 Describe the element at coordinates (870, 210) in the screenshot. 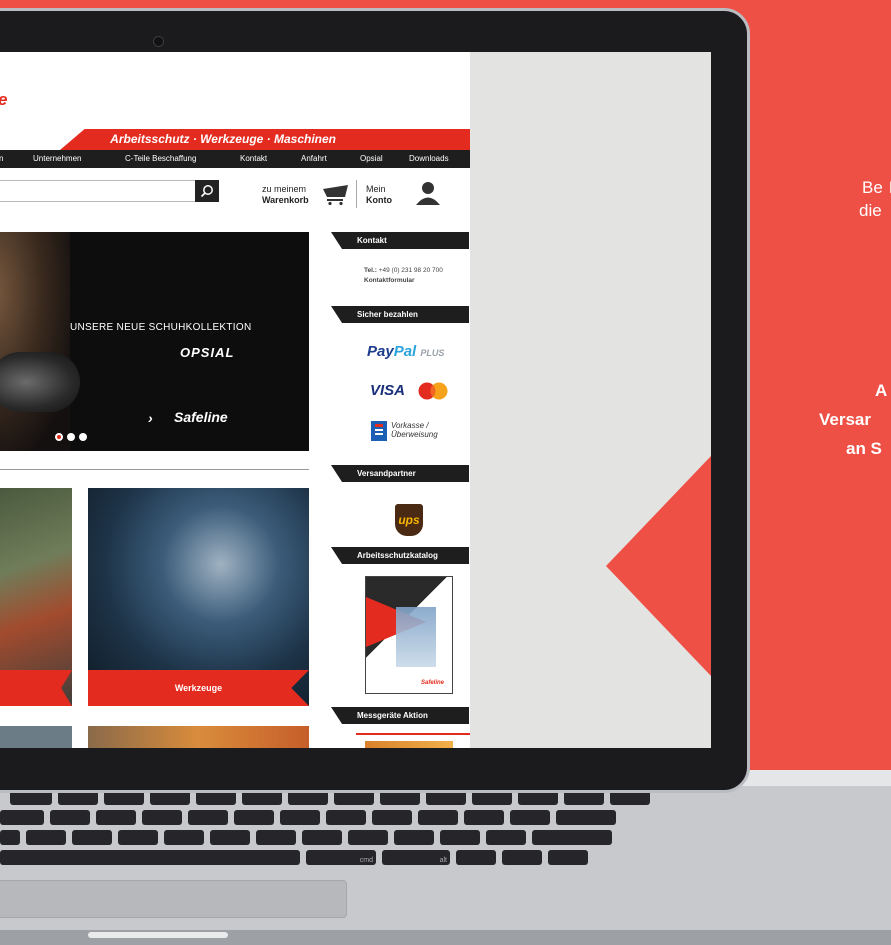

I see `promo-line-2-text: die` at that location.